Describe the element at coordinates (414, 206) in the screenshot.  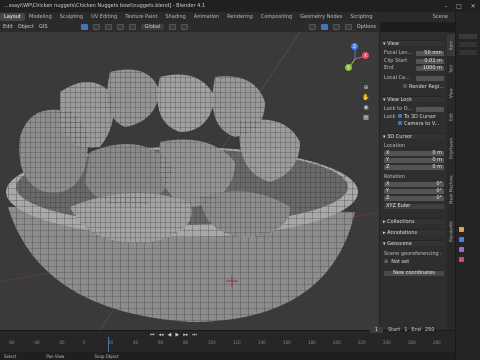
I see `rotation-mode-dropdown: XYZ Euler` at that location.